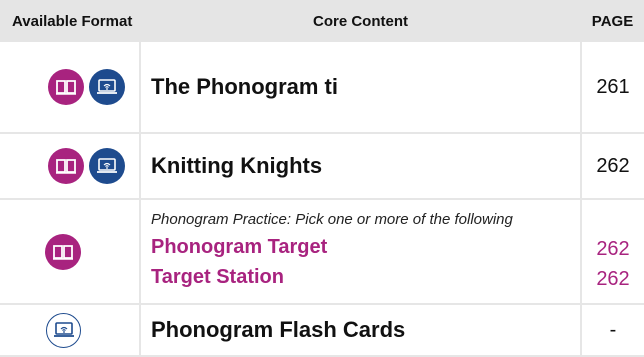 The width and height of the screenshot is (644, 357). What do you see at coordinates (360, 166) in the screenshot?
I see `content-cell: Knitting Knights` at bounding box center [360, 166].